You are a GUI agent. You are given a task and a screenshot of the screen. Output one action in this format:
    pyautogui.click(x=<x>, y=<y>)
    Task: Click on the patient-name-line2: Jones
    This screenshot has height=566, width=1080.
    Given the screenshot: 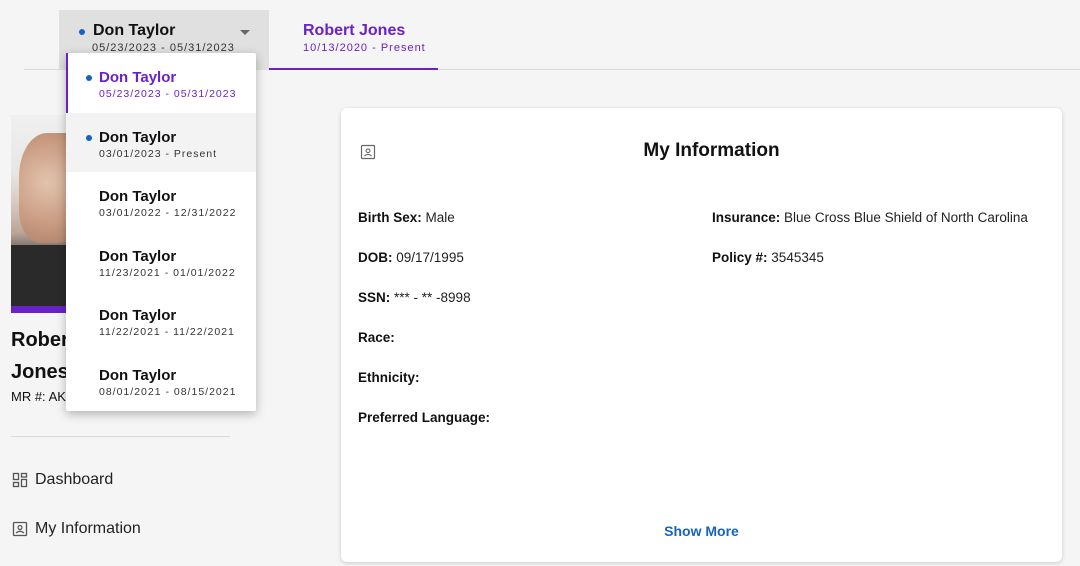 What is the action you would take?
    pyautogui.click(x=40, y=372)
    